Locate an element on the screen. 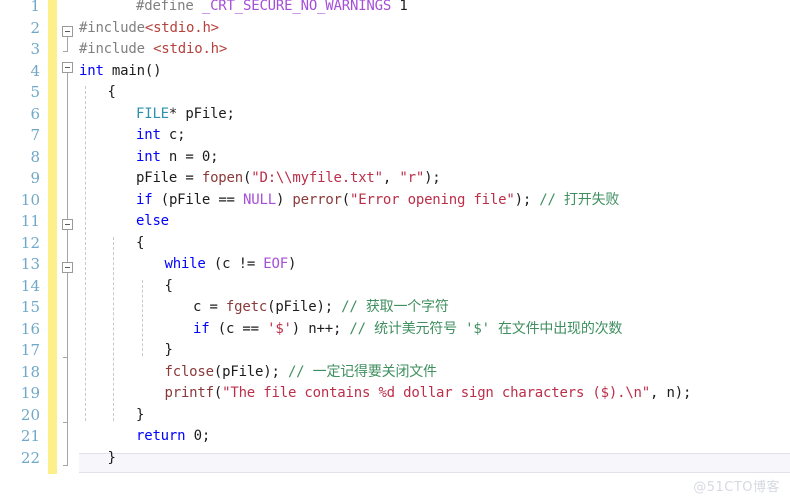 The image size is (790, 501). line-number-19: 19 is located at coordinates (30, 393).